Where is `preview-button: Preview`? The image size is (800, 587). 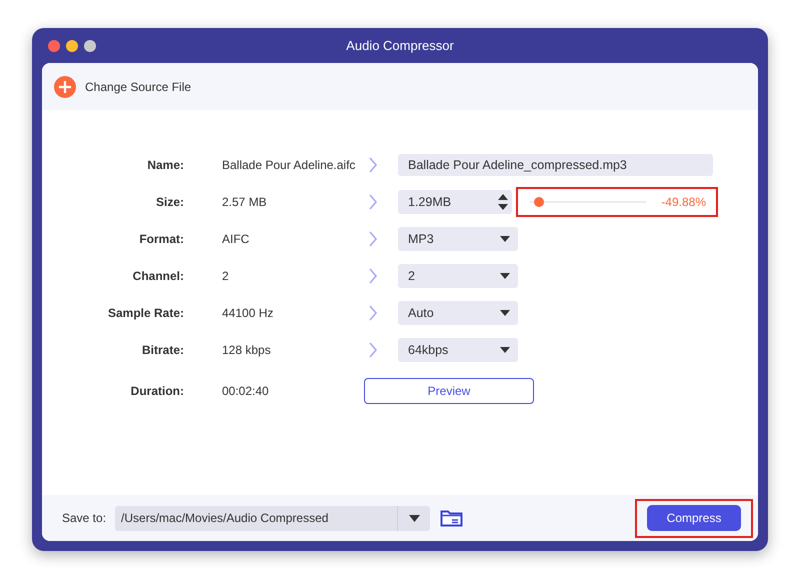
preview-button: Preview is located at coordinates (449, 391).